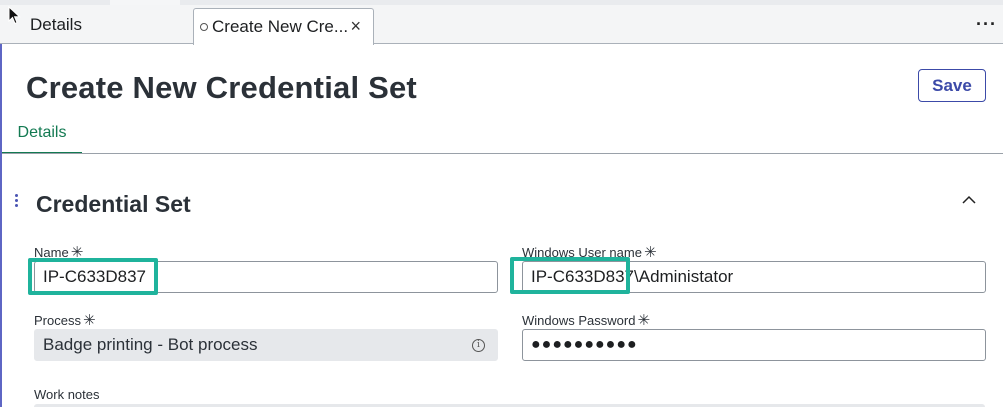 The image size is (1003, 407). Describe the element at coordinates (93, 276) in the screenshot. I see `name-highlight-box` at that location.